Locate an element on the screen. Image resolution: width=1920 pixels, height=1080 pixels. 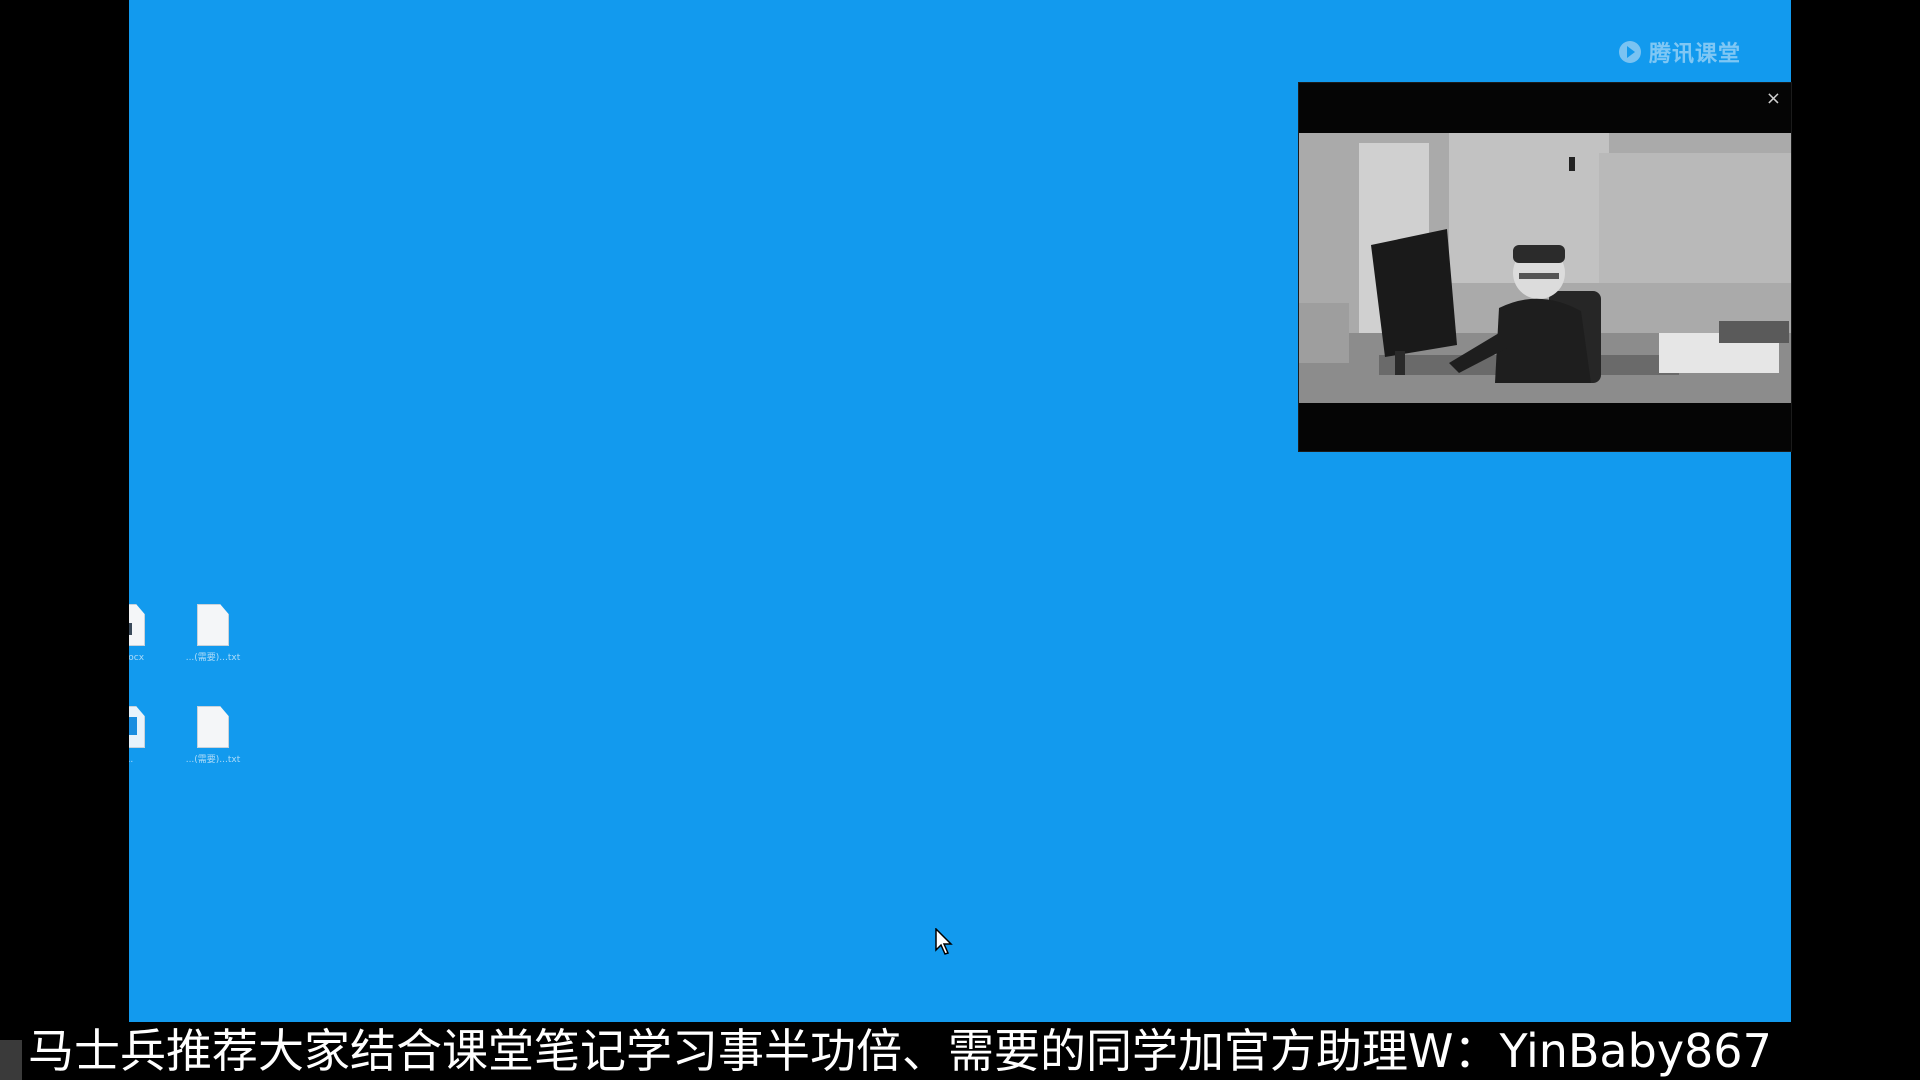
word-document-icon is located at coordinates (137, 625).